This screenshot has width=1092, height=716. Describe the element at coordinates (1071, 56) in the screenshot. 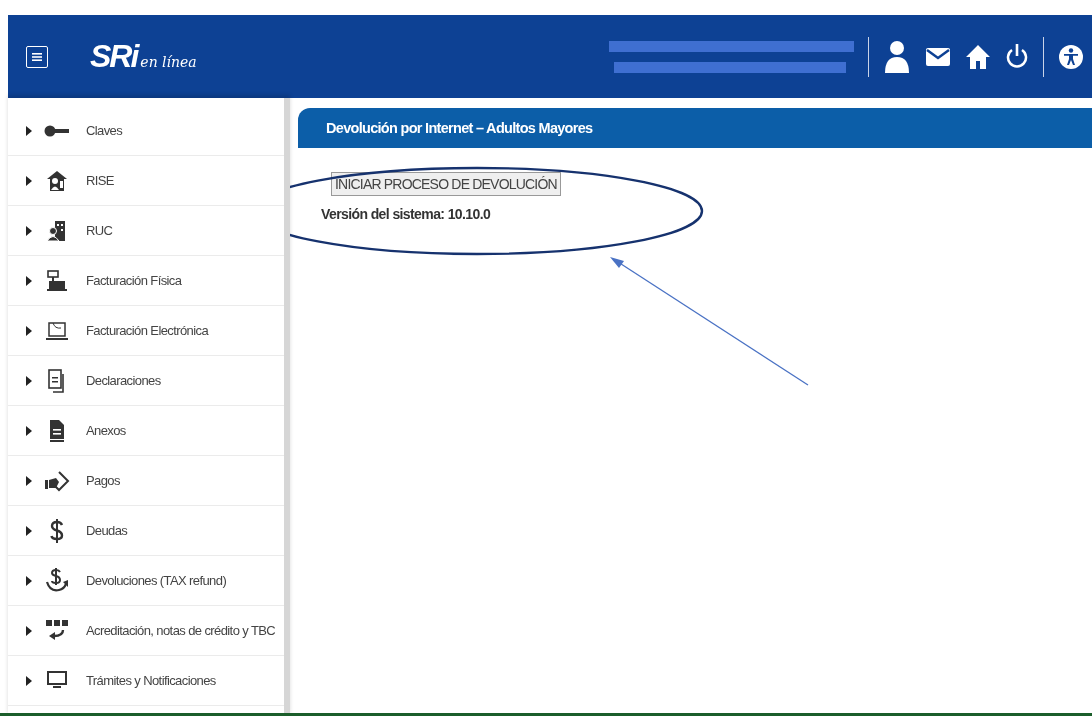

I see `accessibility-icon` at that location.